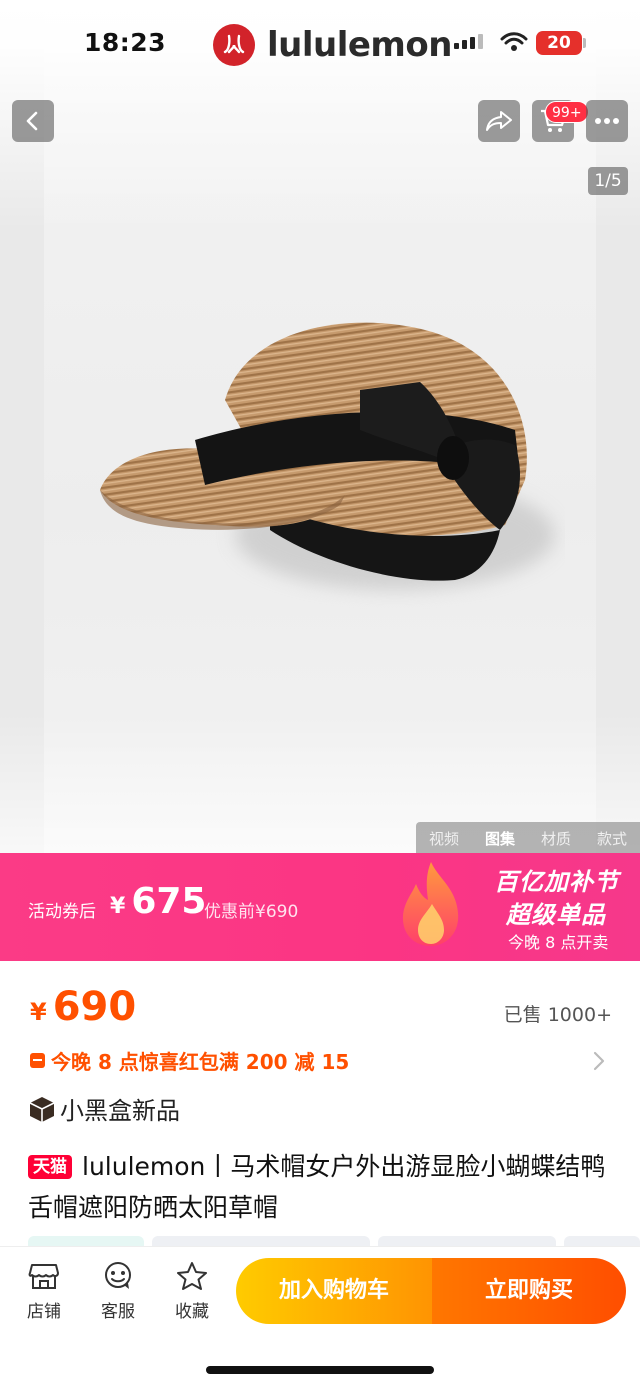  What do you see at coordinates (118, 1275) in the screenshot?
I see `customer-service-icon` at bounding box center [118, 1275].